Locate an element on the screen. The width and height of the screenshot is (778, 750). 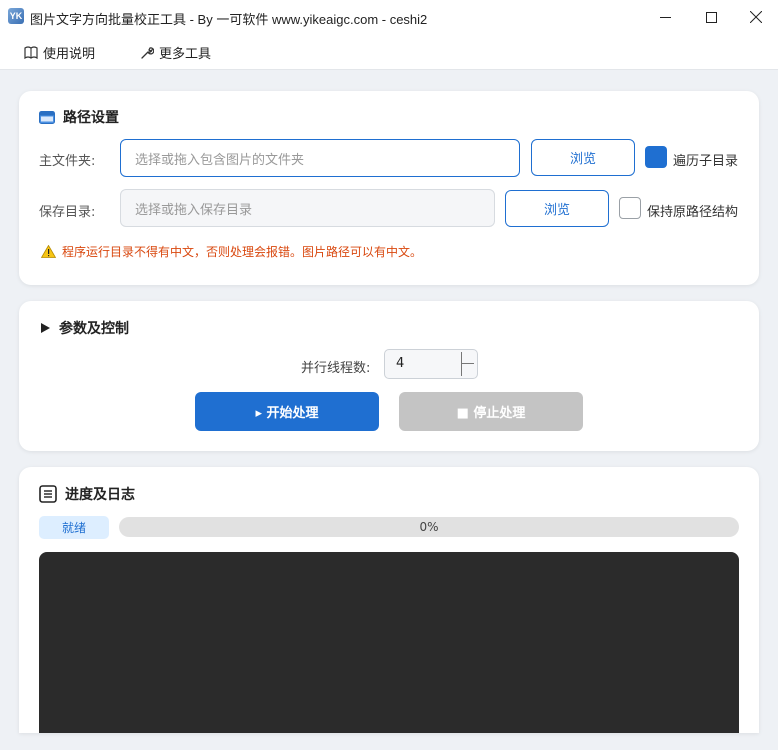
main-folder-browse-button: 浏览 is located at coordinates (583, 157).